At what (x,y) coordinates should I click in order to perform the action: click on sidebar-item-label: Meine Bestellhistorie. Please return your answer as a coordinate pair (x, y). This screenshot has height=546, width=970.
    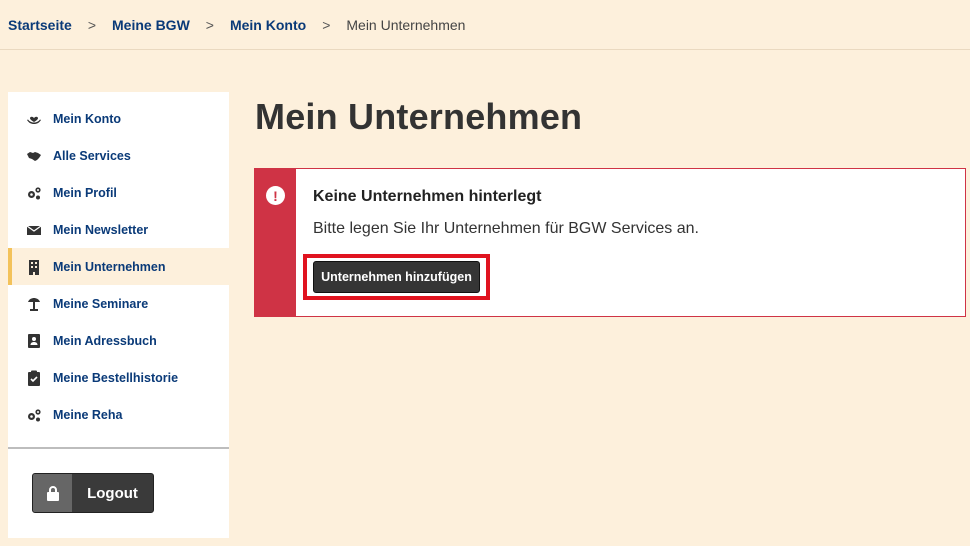
    Looking at the image, I should click on (116, 377).